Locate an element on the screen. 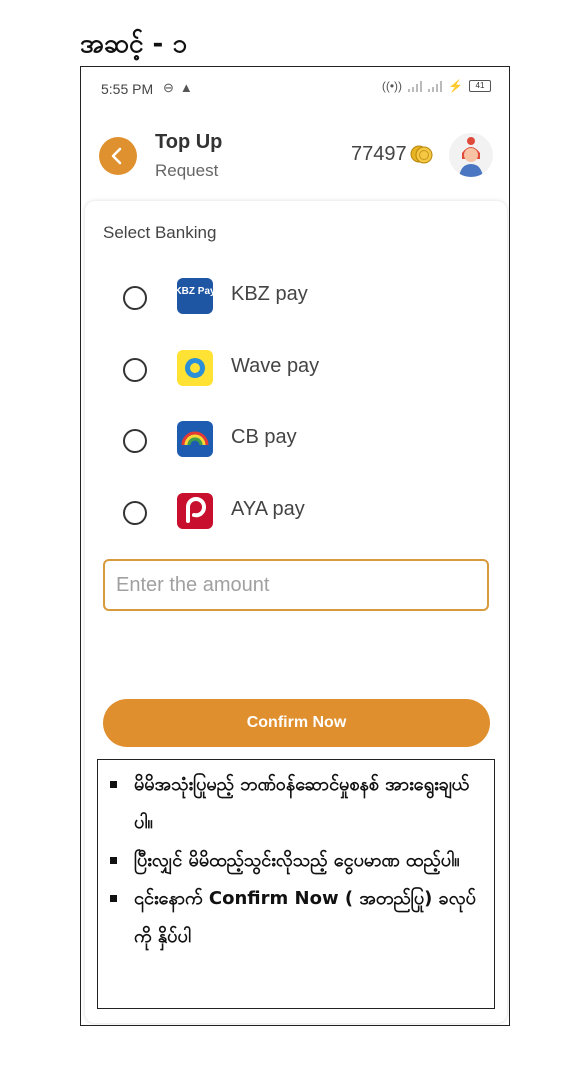 The image size is (588, 1078). aya-pay-logo-icon is located at coordinates (195, 511).